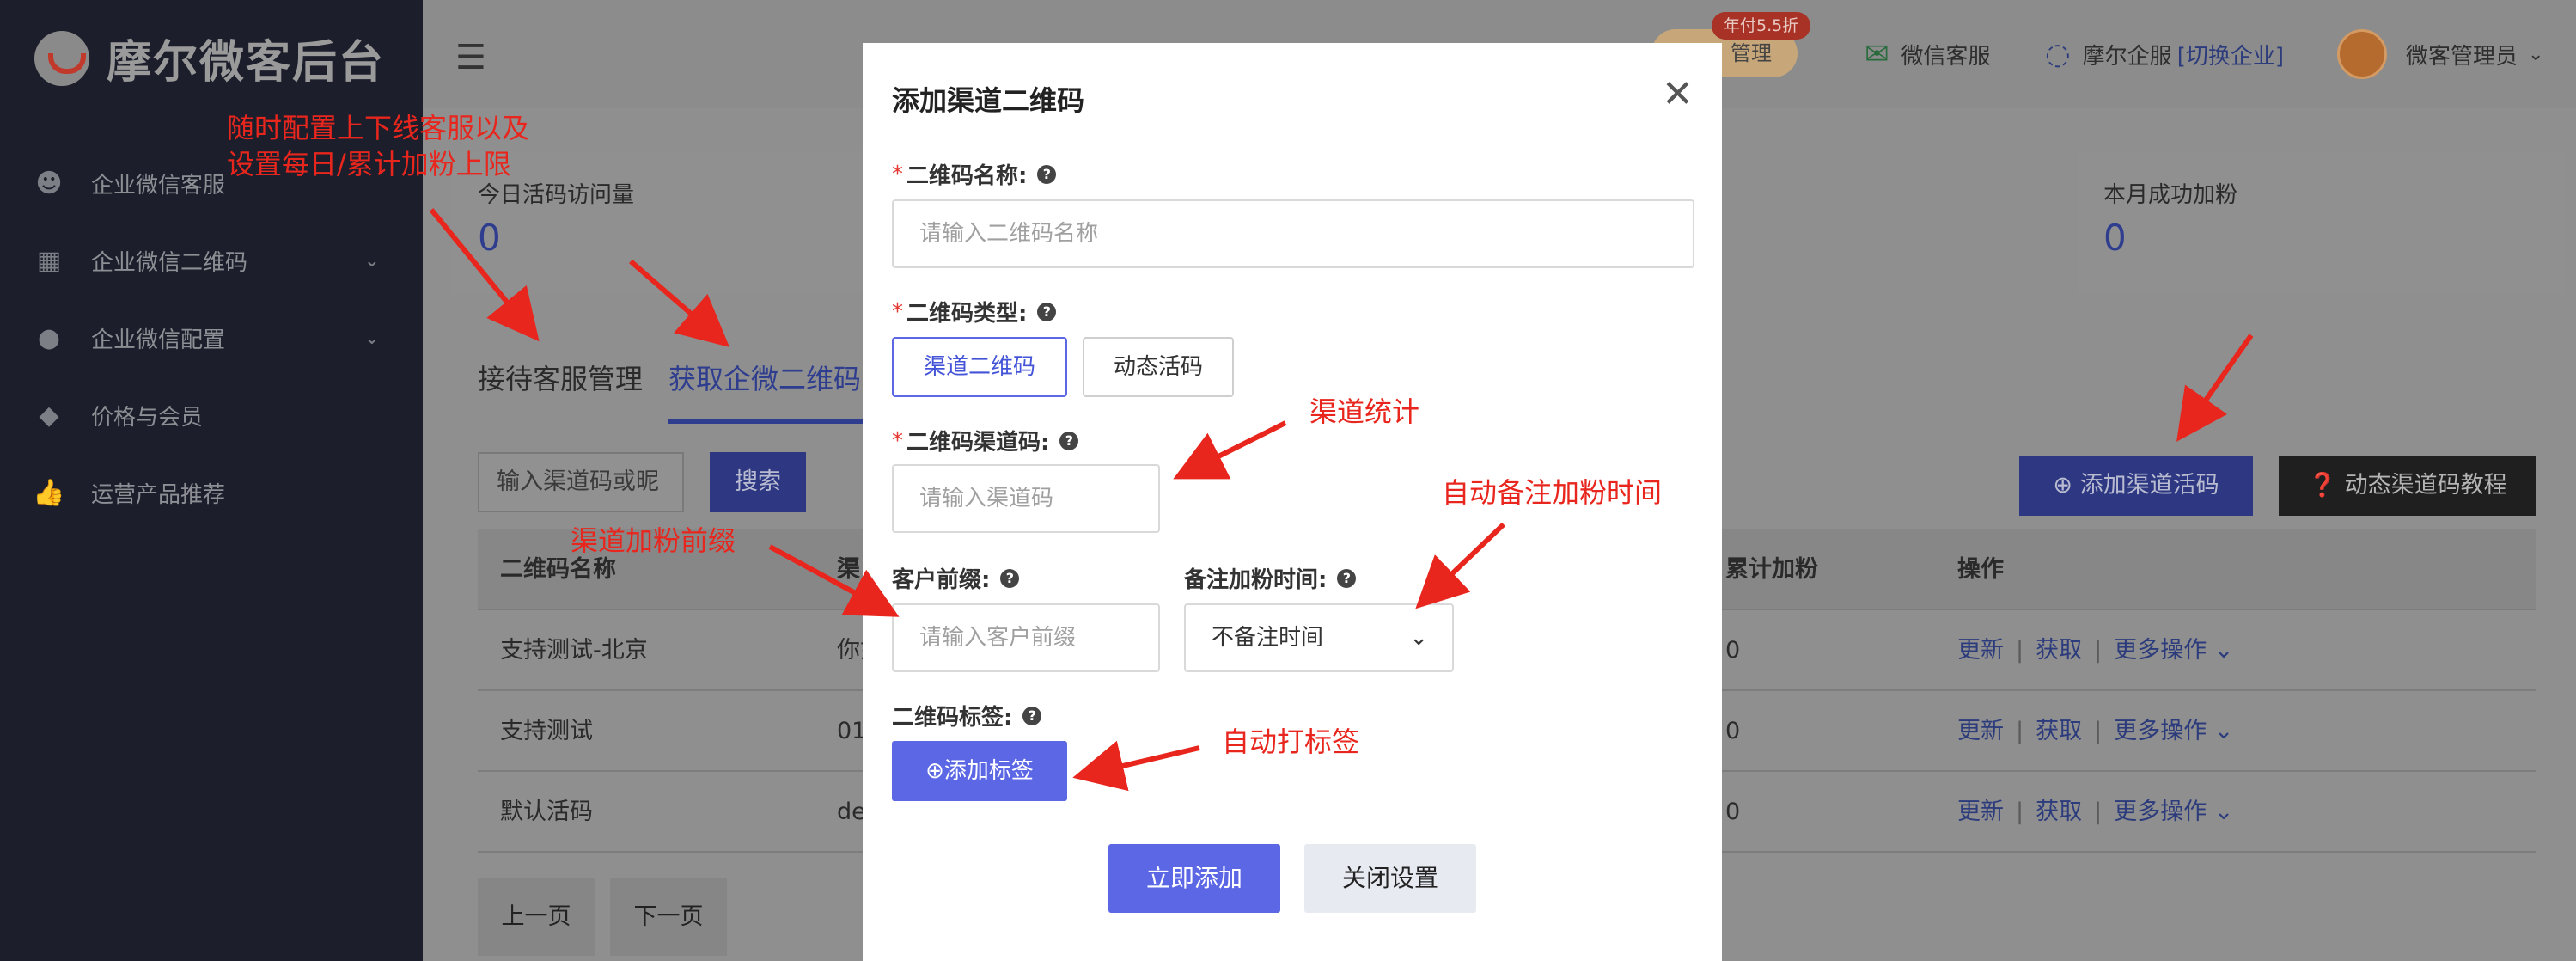 Image resolution: width=2576 pixels, height=961 pixels. I want to click on channel-code-input: 请输入渠道码, so click(1026, 499).